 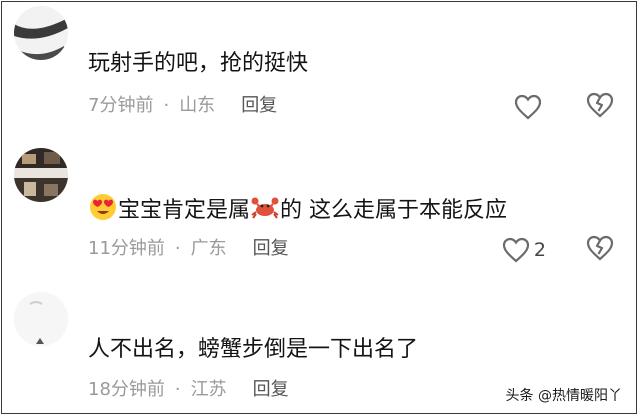 I want to click on heart-eyes-emoji-icon, so click(x=103, y=211).